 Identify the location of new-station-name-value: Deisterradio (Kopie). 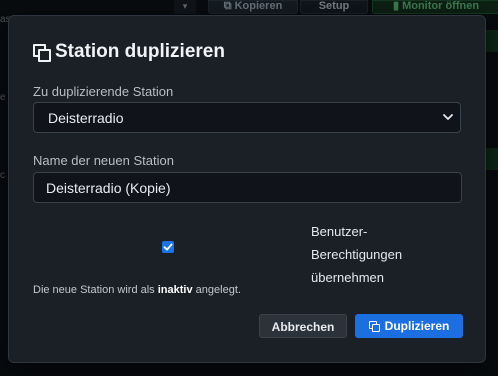
(108, 187).